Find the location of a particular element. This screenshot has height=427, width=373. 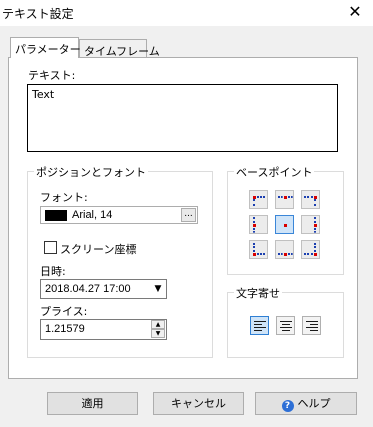

datetime-label: 日時: is located at coordinates (53, 271).